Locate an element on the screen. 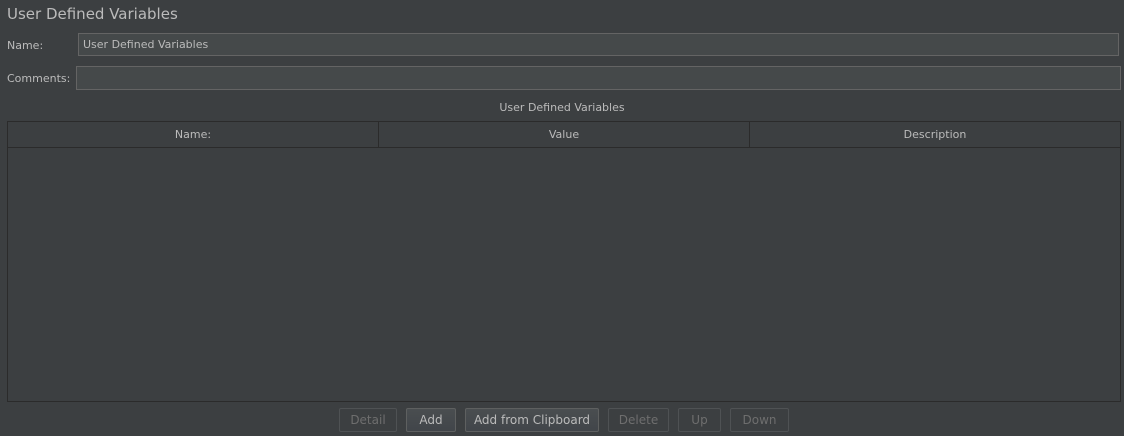 This screenshot has height=436, width=1124. add-button: Add is located at coordinates (431, 420).